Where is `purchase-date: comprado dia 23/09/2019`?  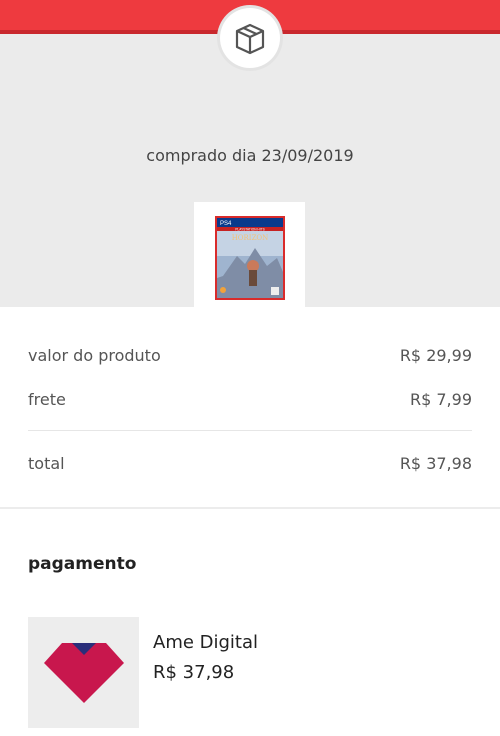 purchase-date: comprado dia 23/09/2019 is located at coordinates (250, 155).